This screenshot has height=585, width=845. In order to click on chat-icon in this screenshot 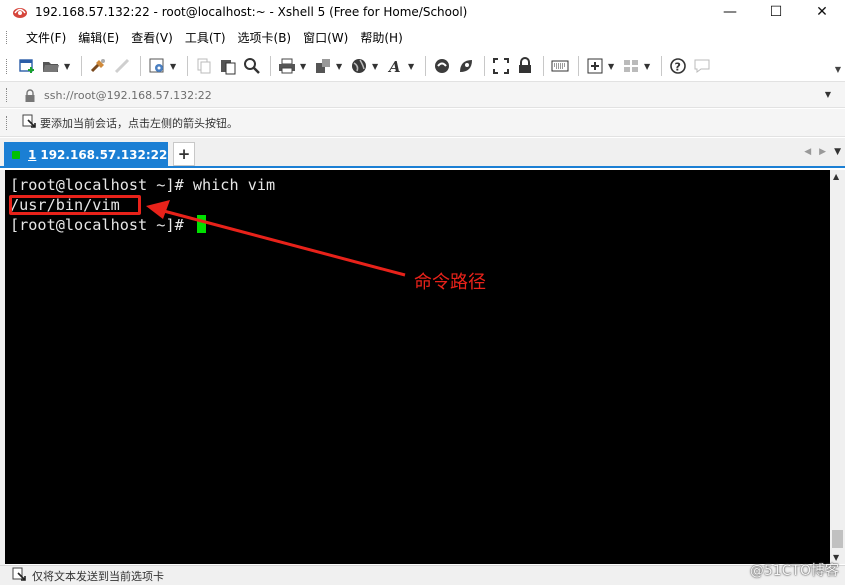, I will do `click(702, 66)`.